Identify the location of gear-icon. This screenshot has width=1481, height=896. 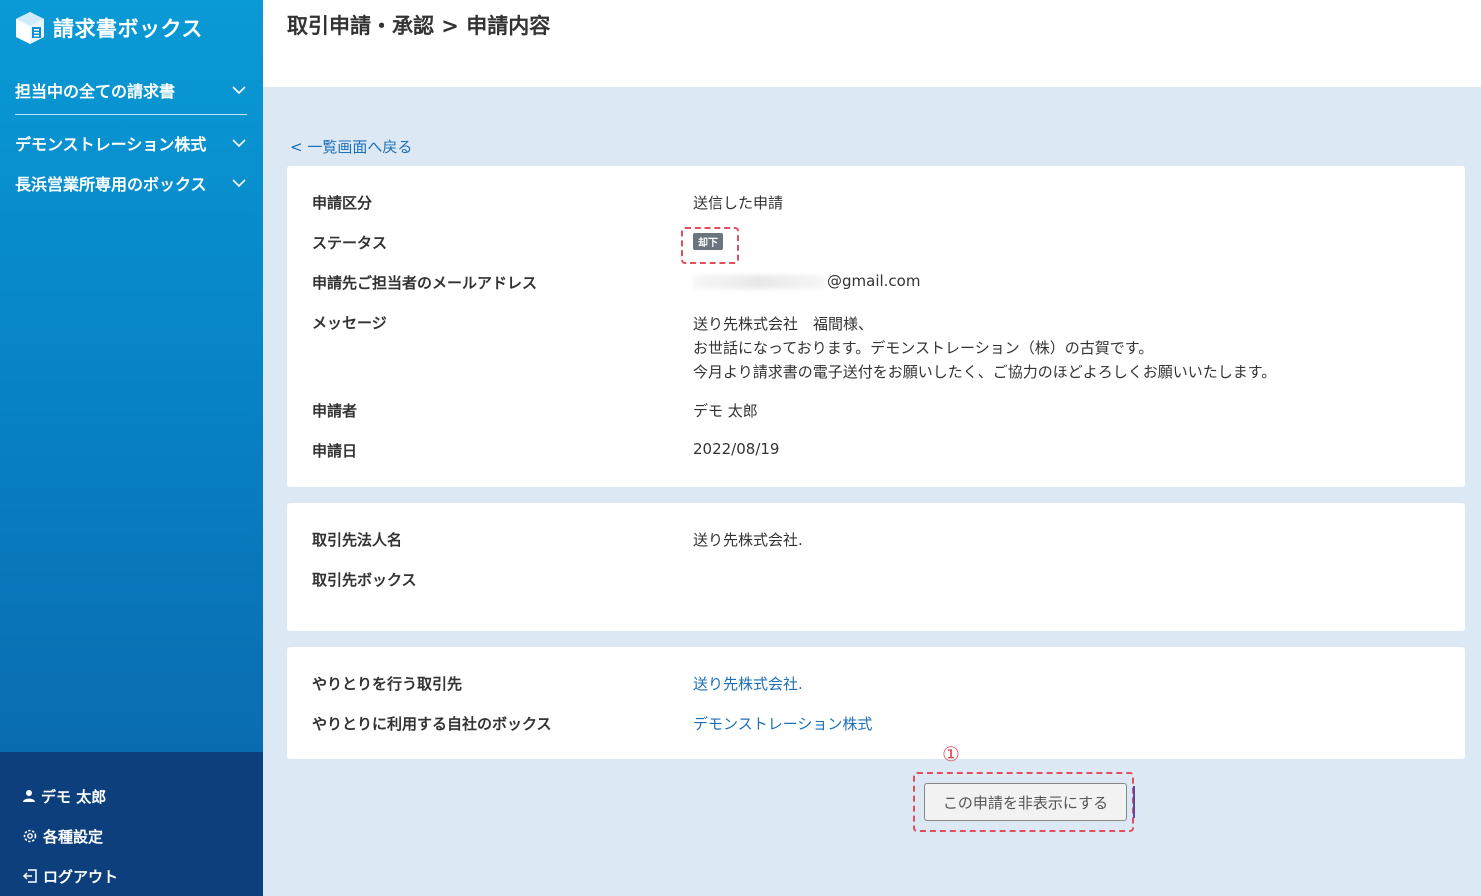
(30, 836).